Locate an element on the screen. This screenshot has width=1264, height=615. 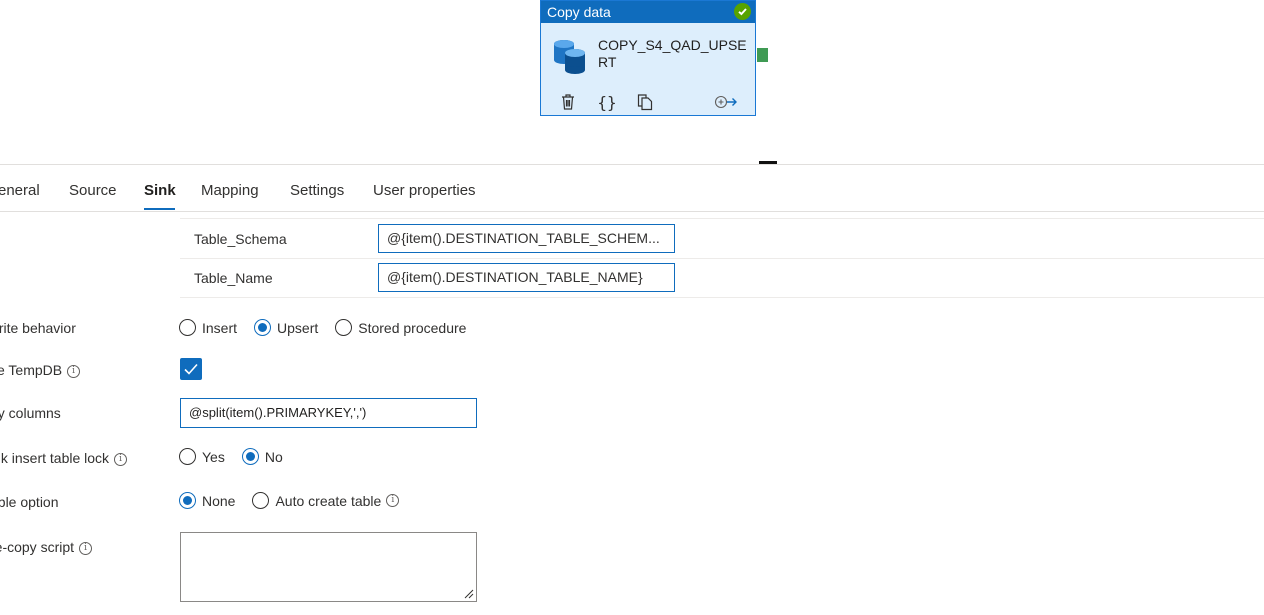
param-name-table-name: Table_Name is located at coordinates (233, 278).